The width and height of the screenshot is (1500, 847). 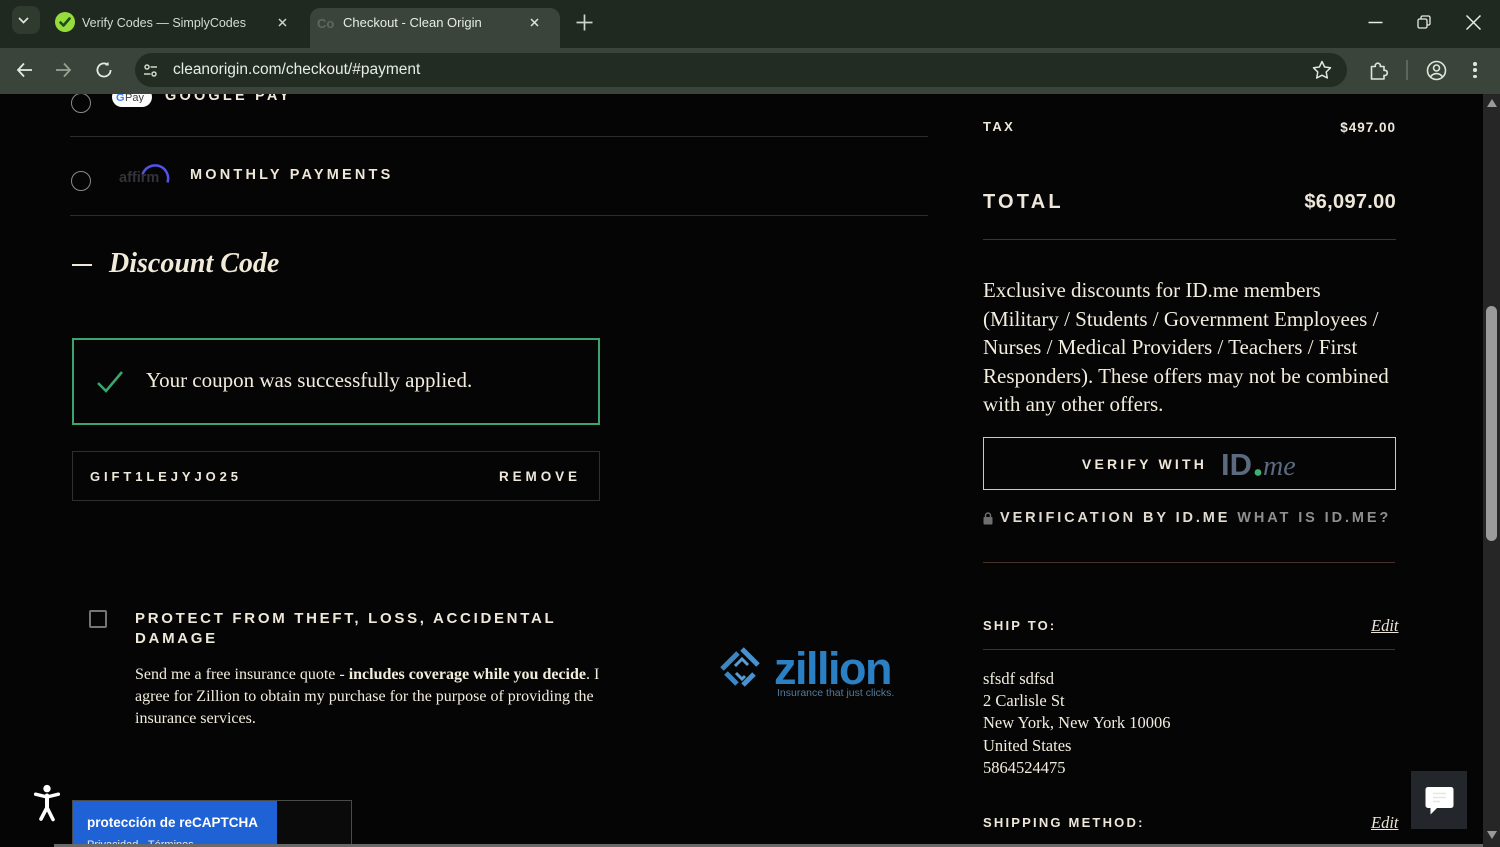 I want to click on svg-text: affirm, so click(x=139, y=178).